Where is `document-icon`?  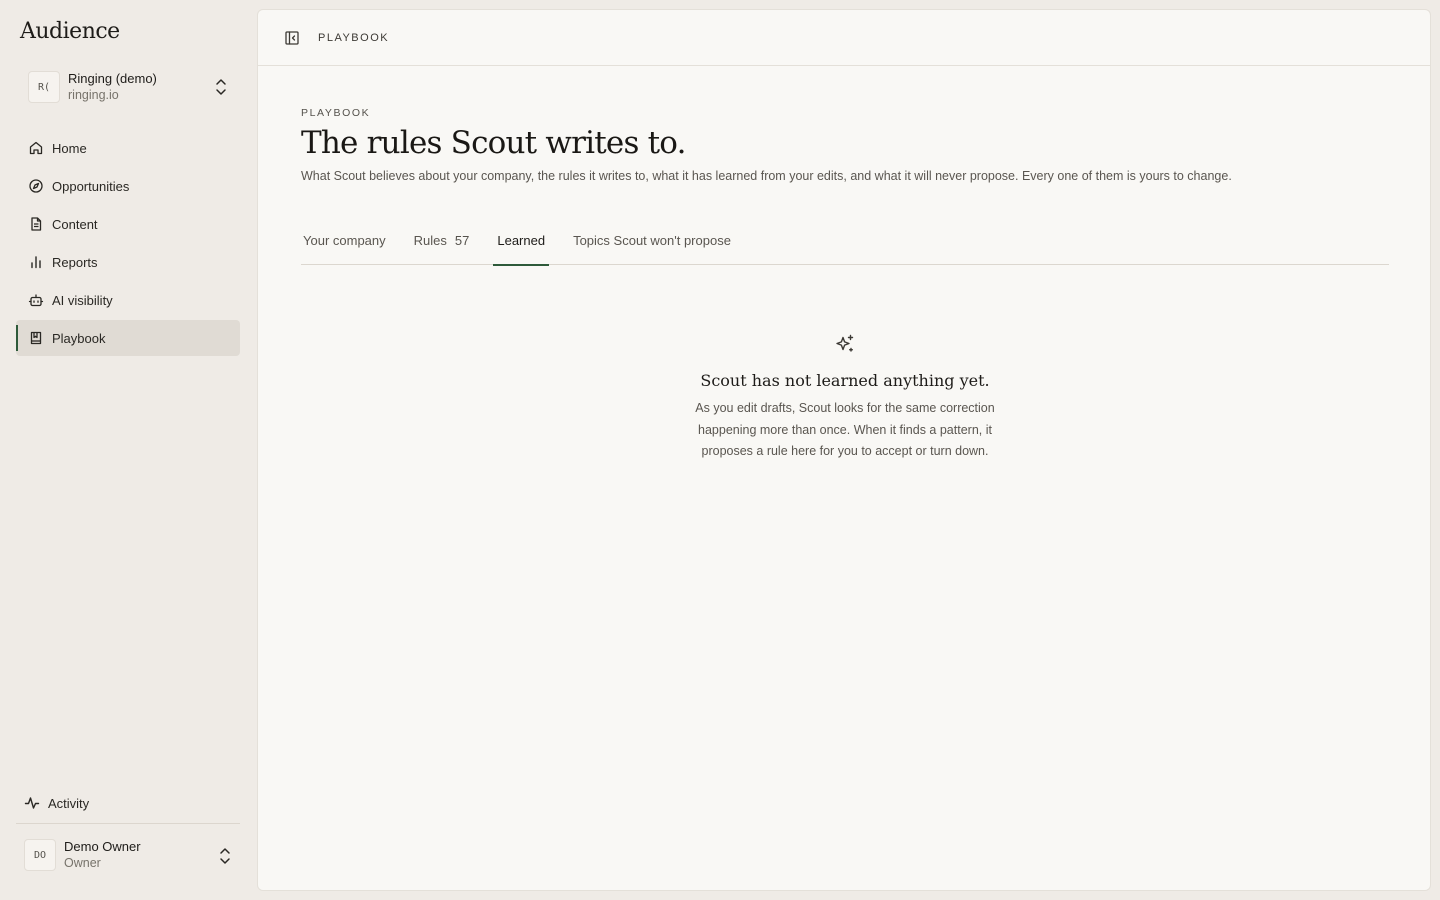
document-icon is located at coordinates (36, 224).